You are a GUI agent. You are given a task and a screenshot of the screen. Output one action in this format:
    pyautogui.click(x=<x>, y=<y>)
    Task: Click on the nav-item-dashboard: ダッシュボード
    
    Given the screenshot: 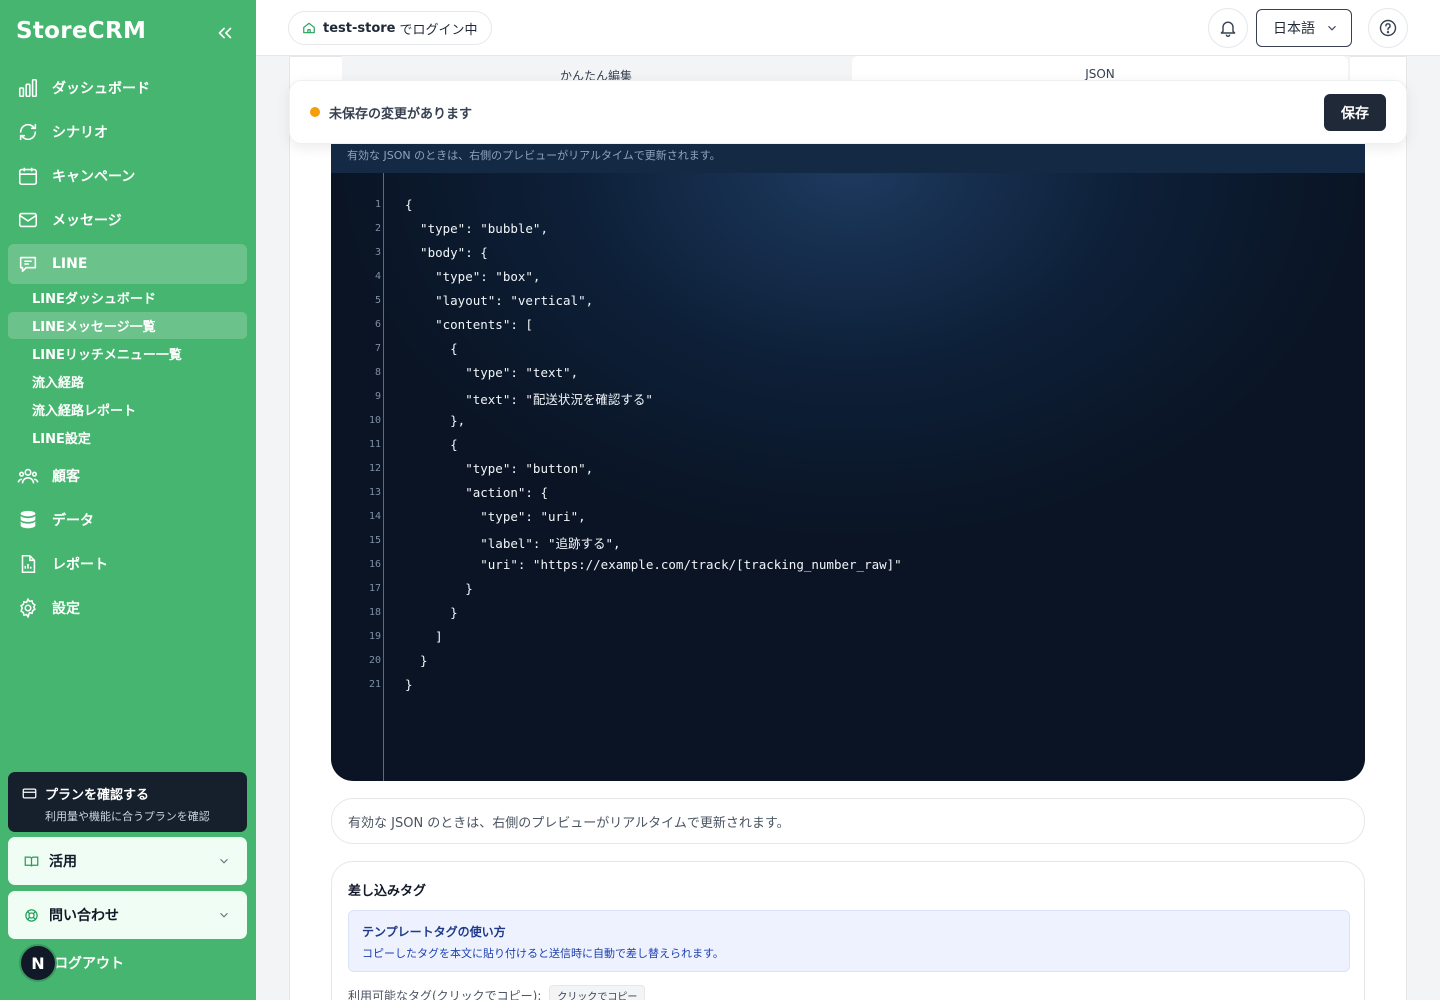 What is the action you would take?
    pyautogui.click(x=127, y=88)
    